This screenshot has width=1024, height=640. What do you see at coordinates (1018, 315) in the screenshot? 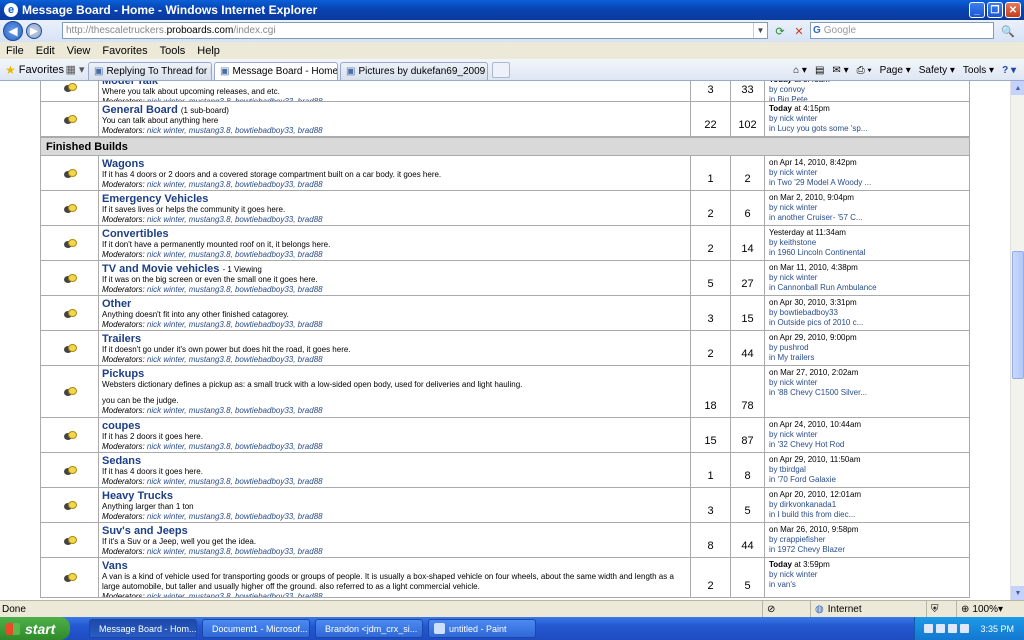
I see `scroll-thumb` at bounding box center [1018, 315].